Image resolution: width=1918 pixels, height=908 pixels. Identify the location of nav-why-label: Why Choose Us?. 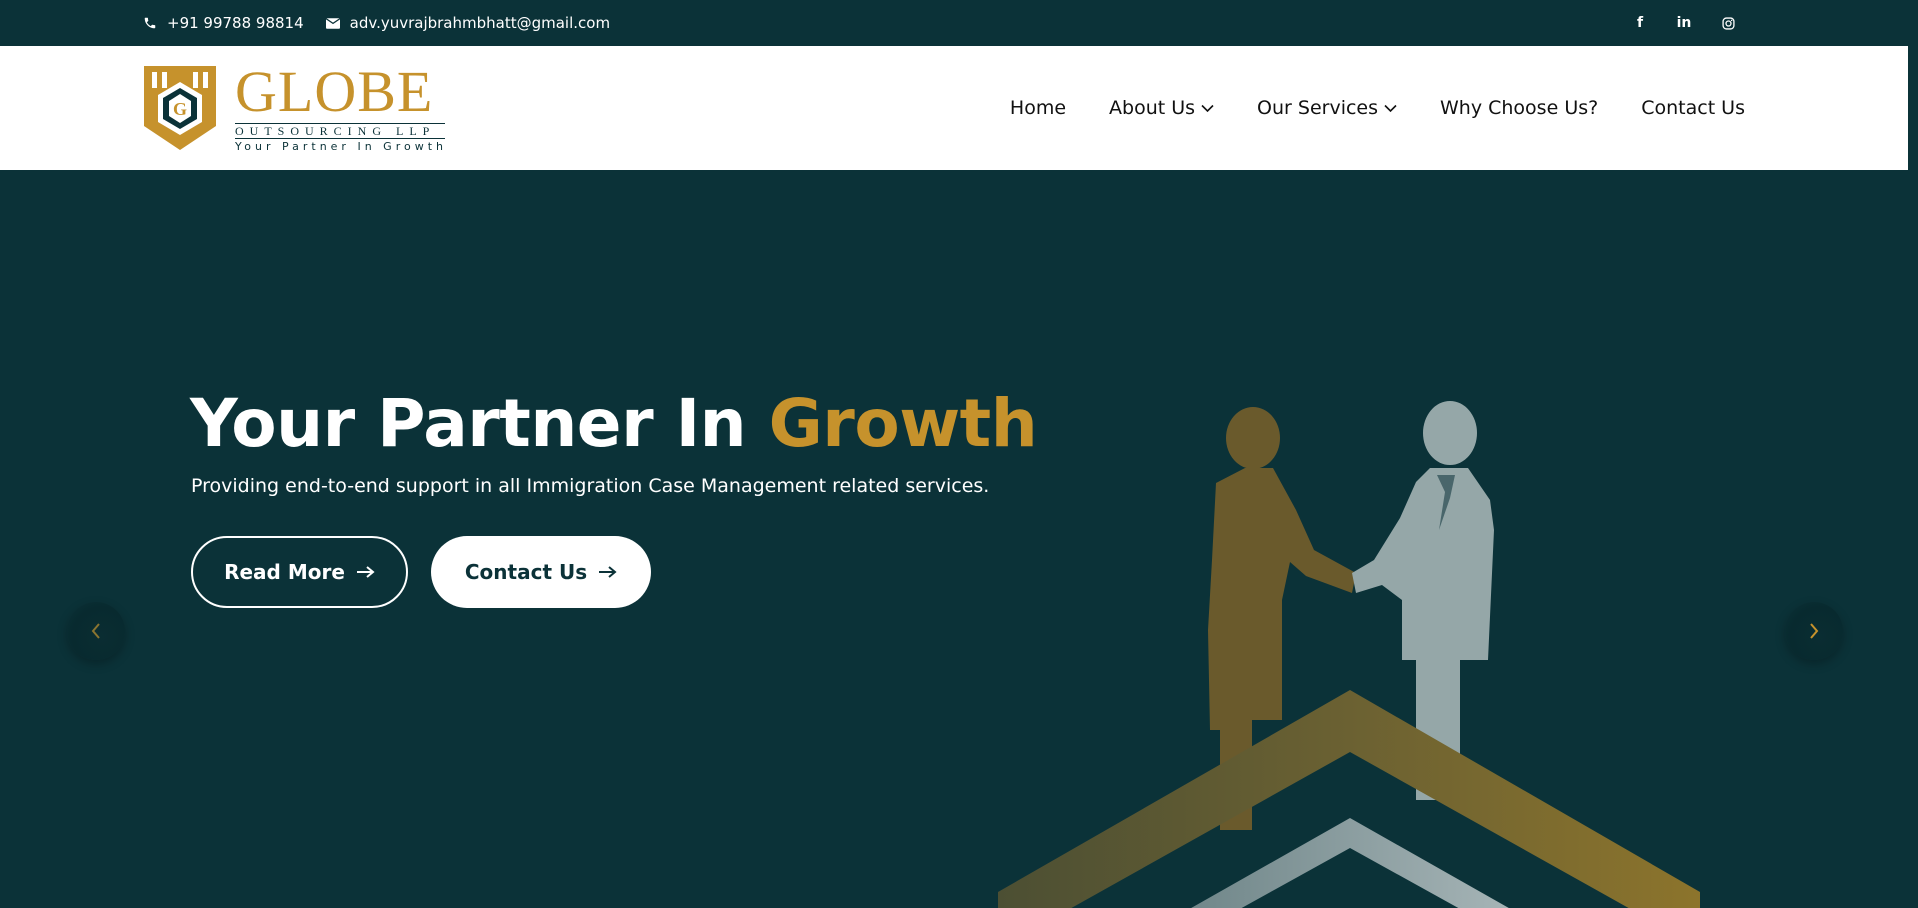
(1519, 108).